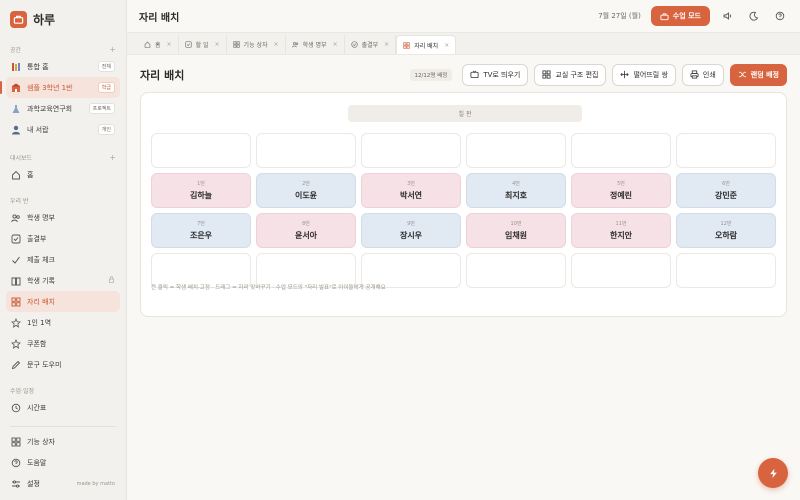 This screenshot has width=800, height=500. What do you see at coordinates (63, 426) in the screenshot?
I see `sidebar-divider` at bounding box center [63, 426].